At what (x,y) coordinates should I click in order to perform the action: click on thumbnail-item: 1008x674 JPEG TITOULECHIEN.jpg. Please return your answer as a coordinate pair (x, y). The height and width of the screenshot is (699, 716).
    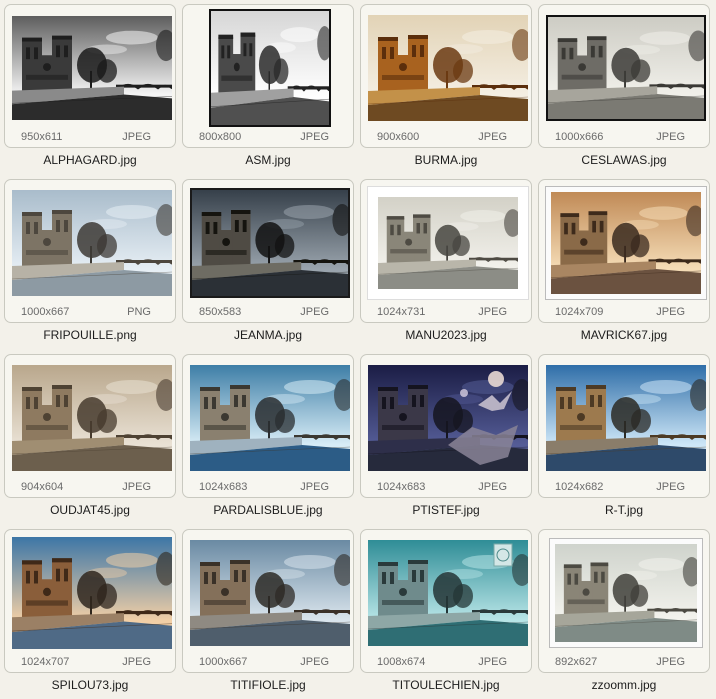
    Looking at the image, I should click on (448, 614).